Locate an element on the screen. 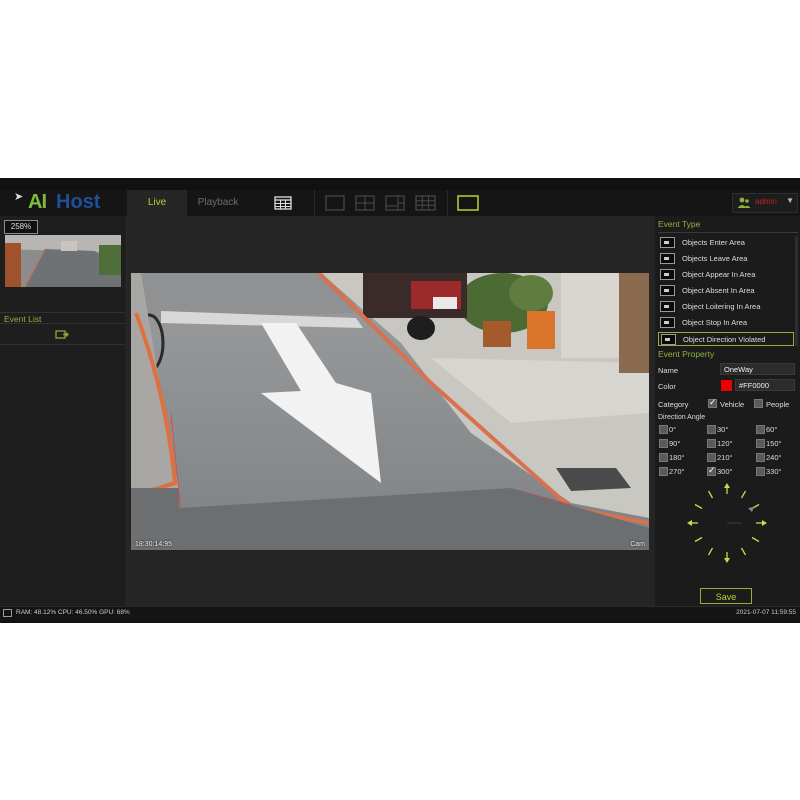  category-label: Category is located at coordinates (673, 404).